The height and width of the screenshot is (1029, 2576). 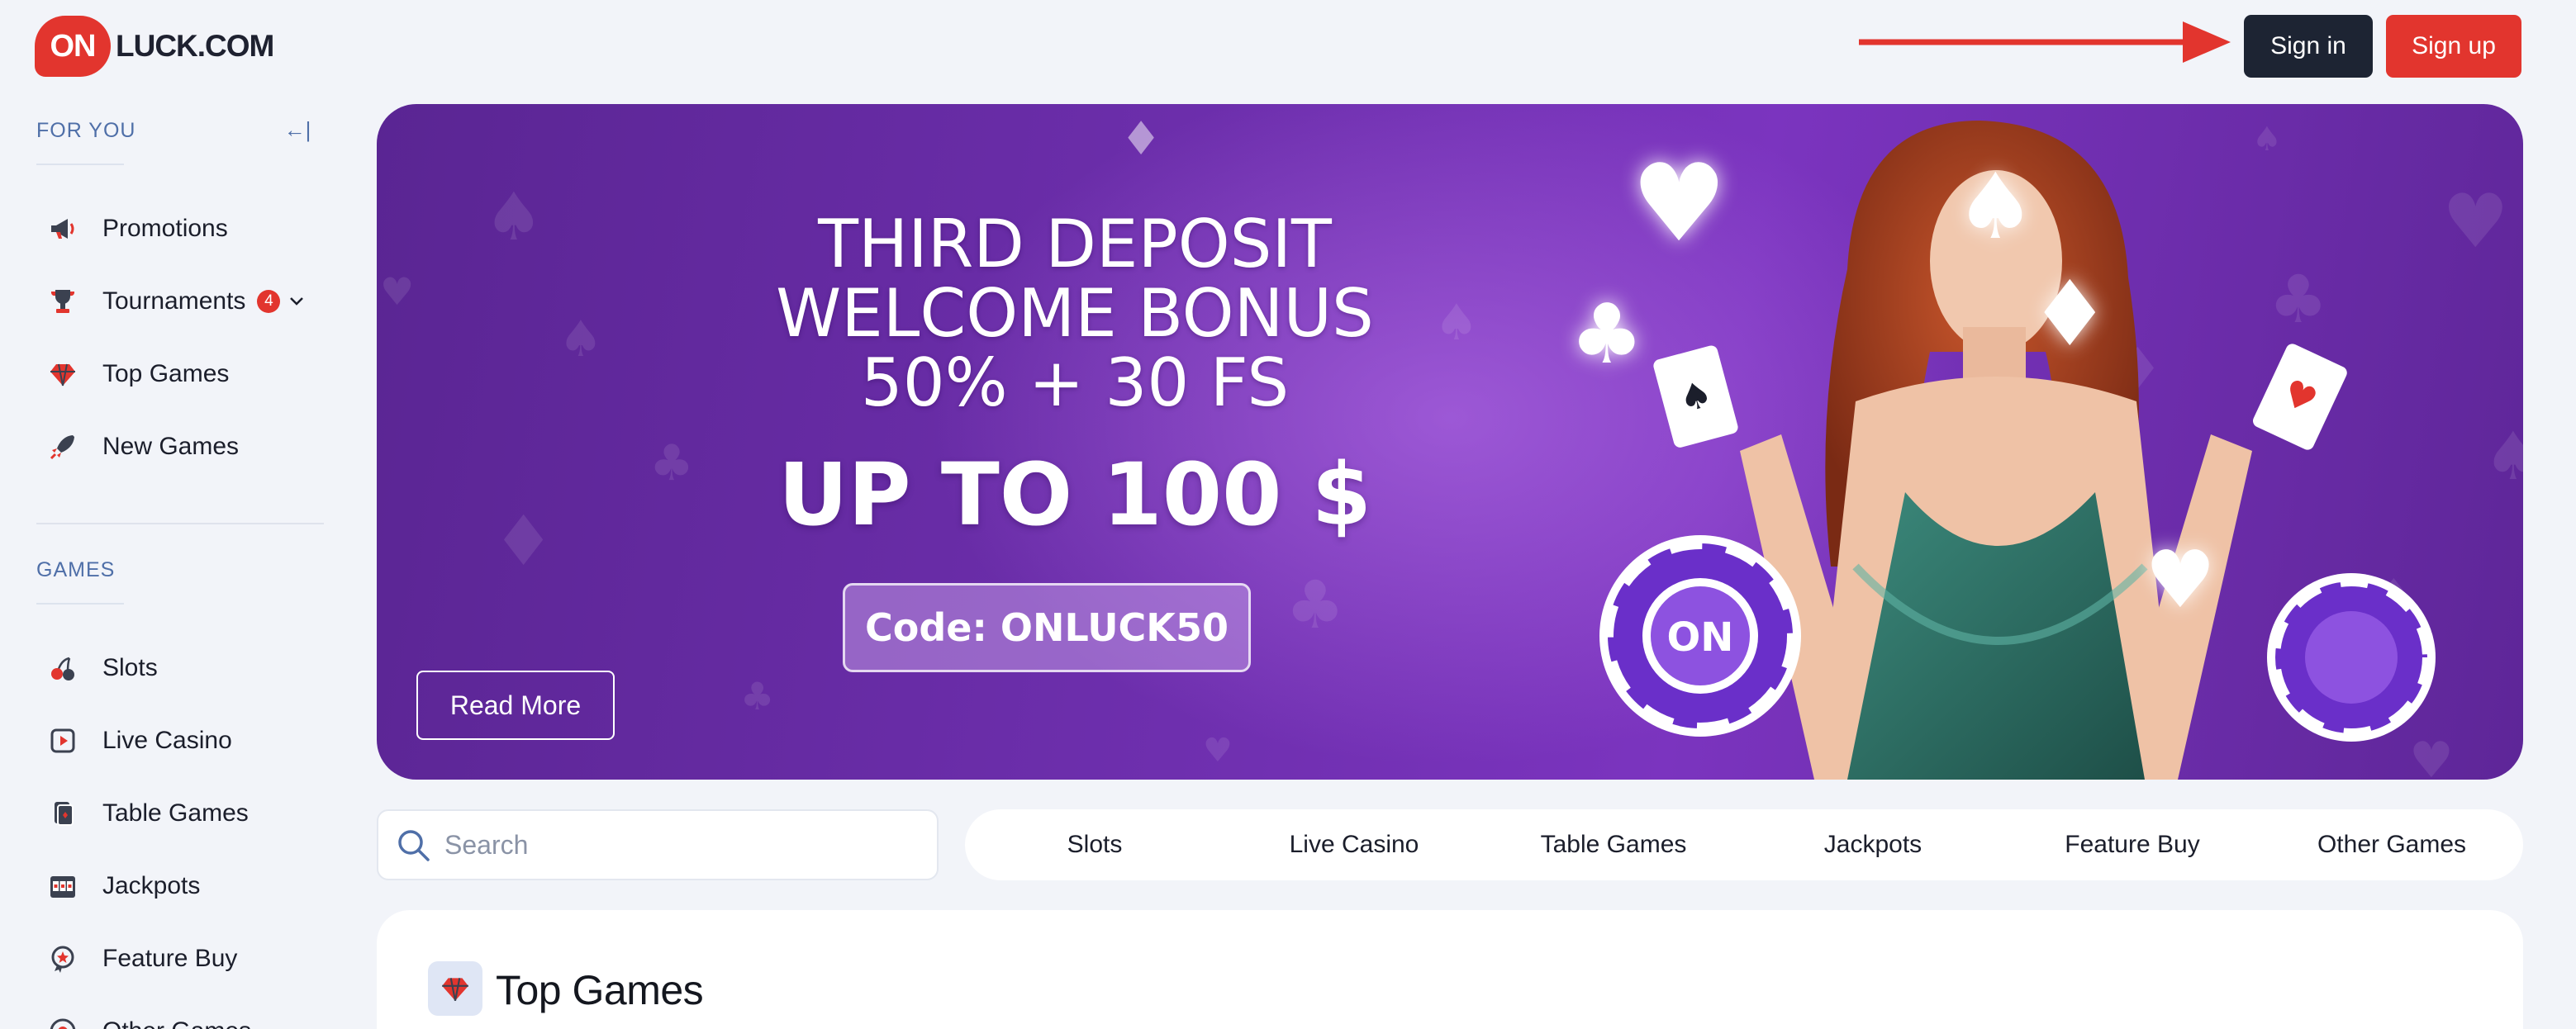 I want to click on sidebar-item-promotions: Promotions, so click(x=181, y=229).